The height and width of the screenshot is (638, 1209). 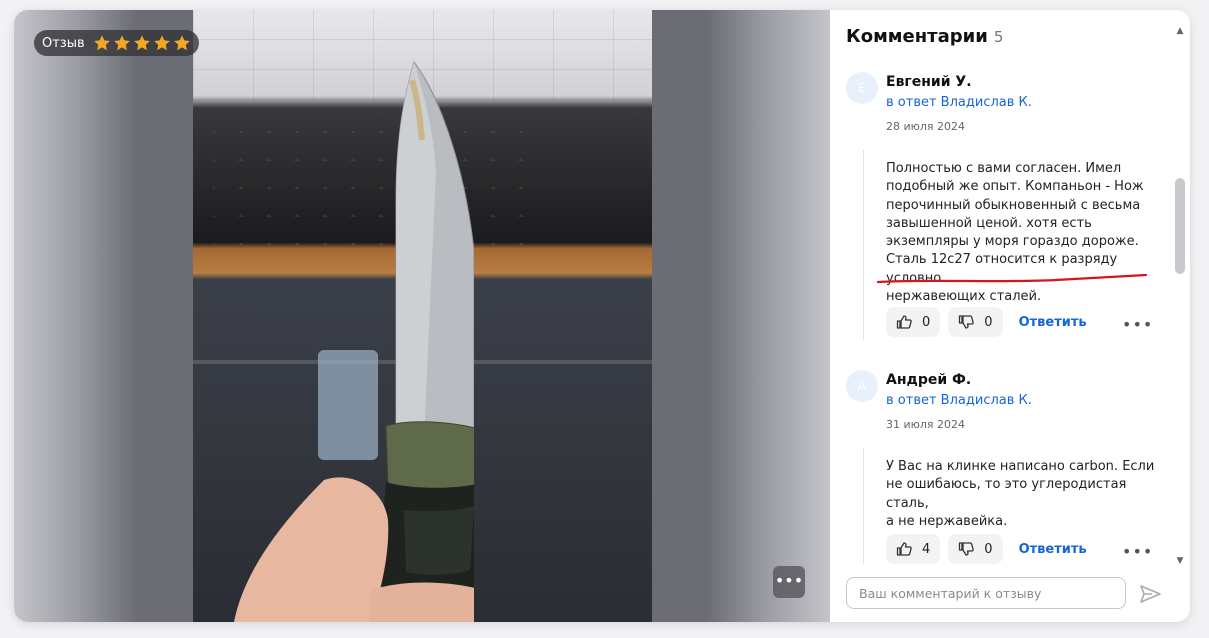 What do you see at coordinates (913, 322) in the screenshot?
I see `like-button: 0` at bounding box center [913, 322].